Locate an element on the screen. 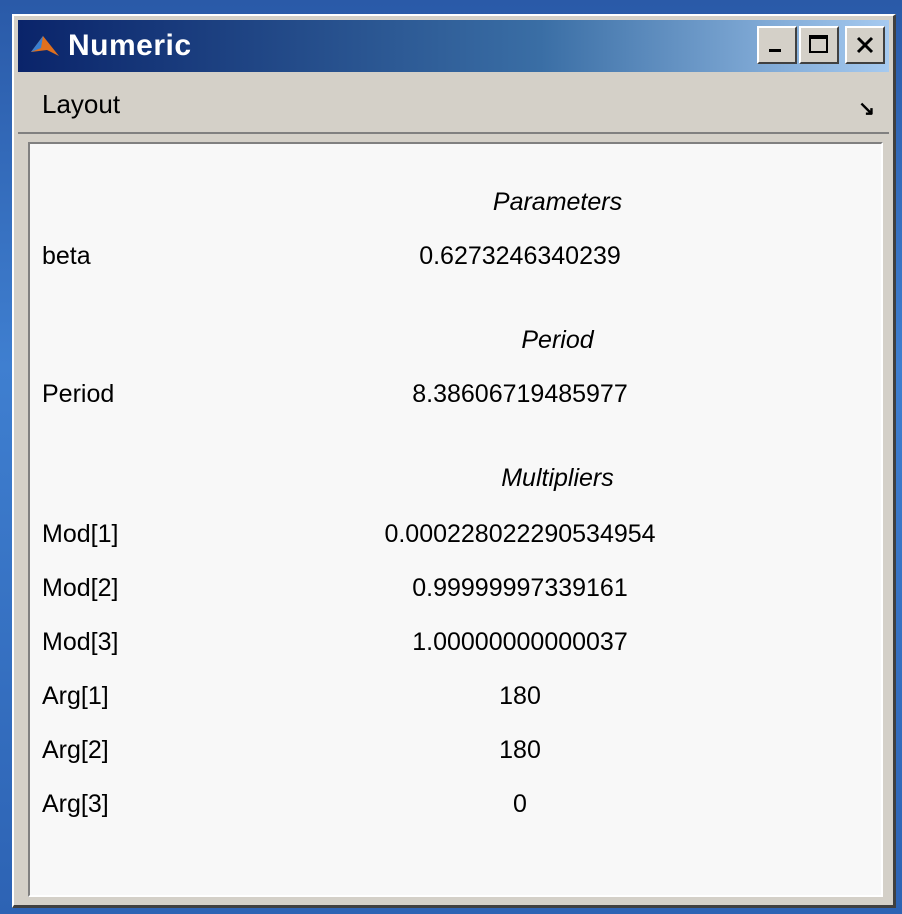 This screenshot has height=914, width=902. section-title-text: Parameters is located at coordinates (557, 202).